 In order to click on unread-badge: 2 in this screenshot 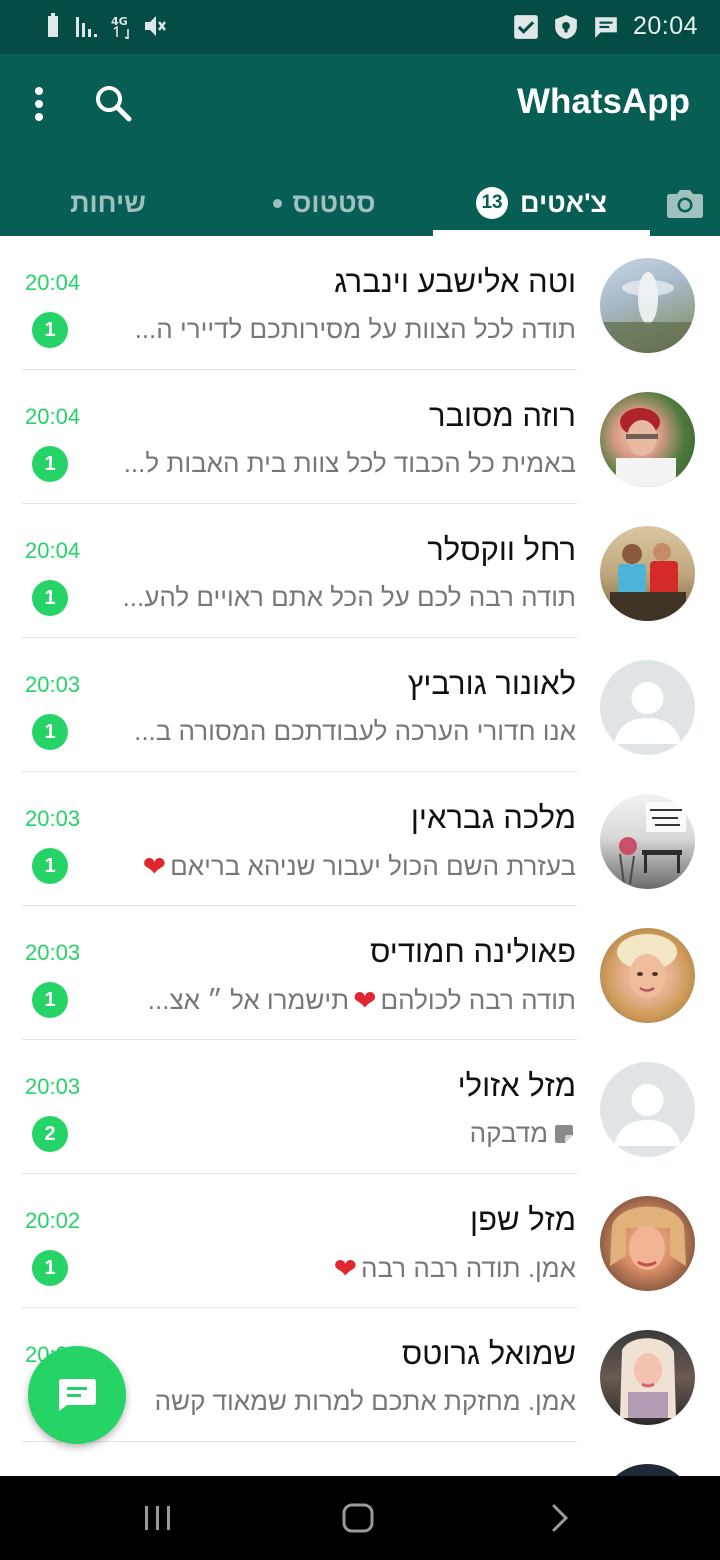, I will do `click(50, 1134)`.